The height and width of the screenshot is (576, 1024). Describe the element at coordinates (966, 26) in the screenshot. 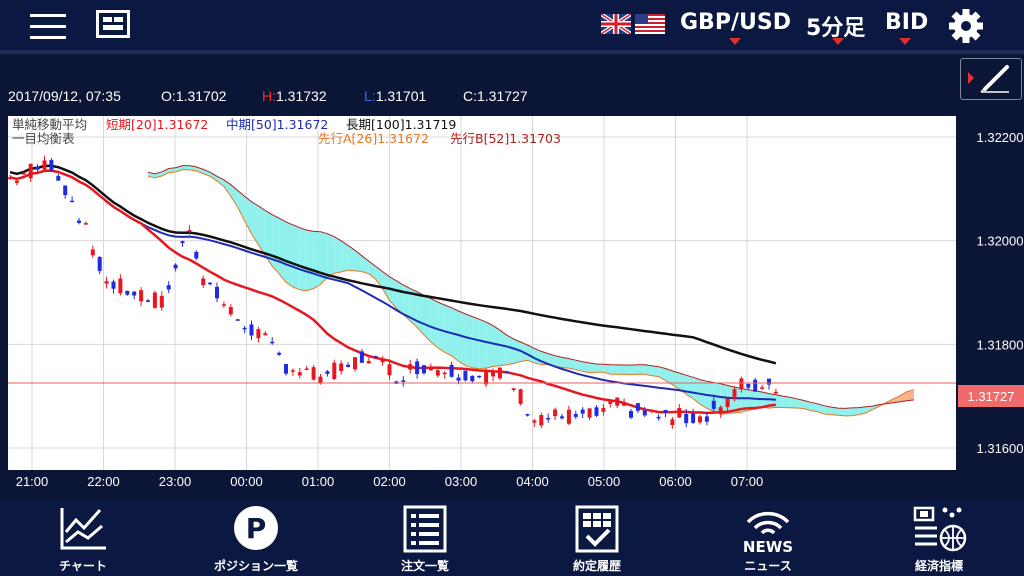

I see `settings-gear-icon` at that location.